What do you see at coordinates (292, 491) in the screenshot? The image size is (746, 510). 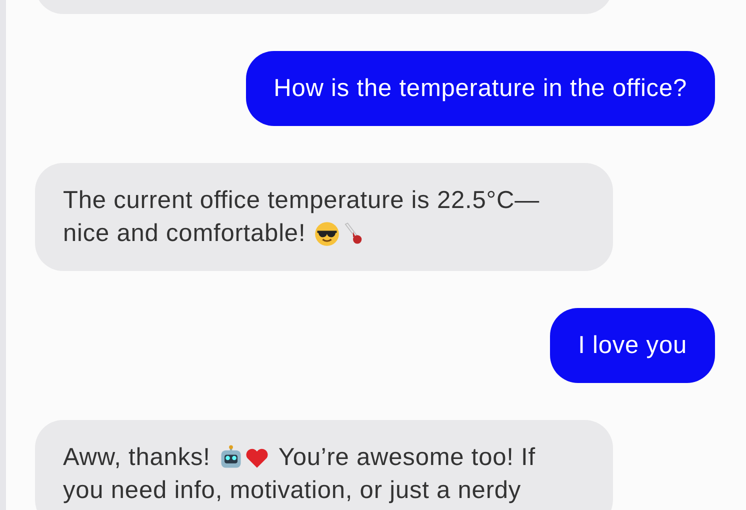 I see `message-text: you need info, motivation, or just a nerdy` at bounding box center [292, 491].